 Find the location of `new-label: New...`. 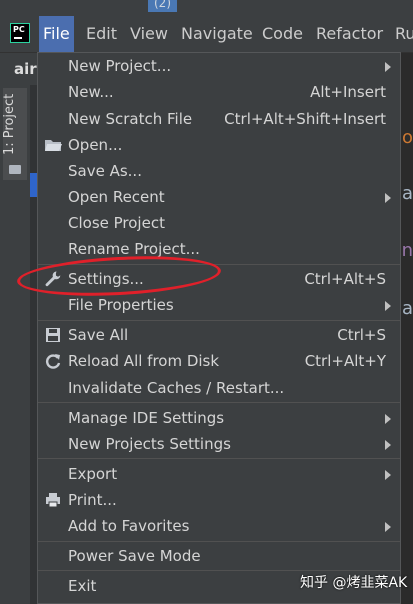

new-label: New... is located at coordinates (91, 92).